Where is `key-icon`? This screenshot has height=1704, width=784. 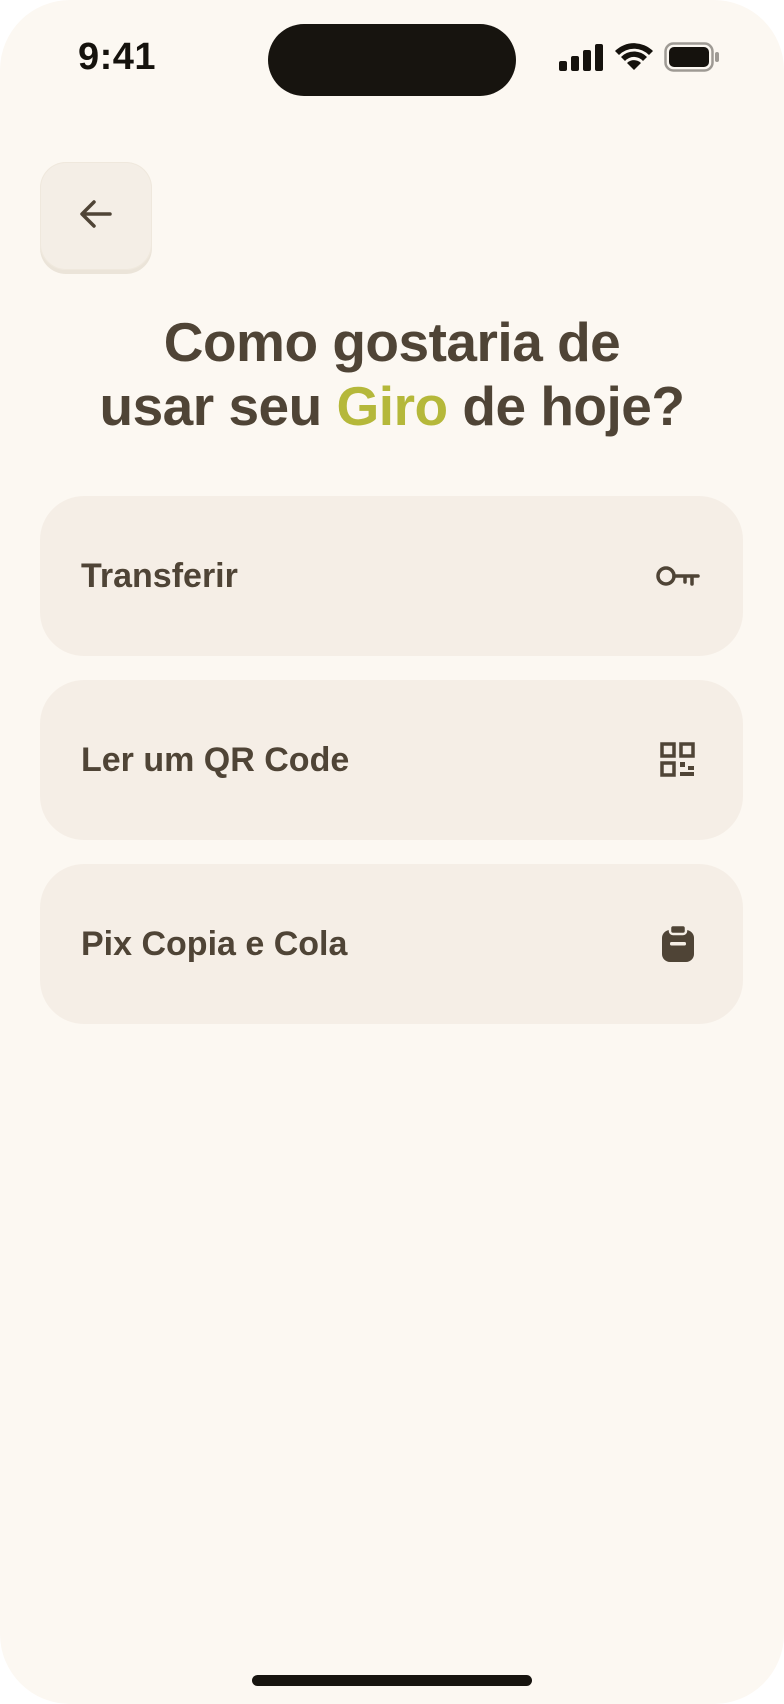 key-icon is located at coordinates (678, 576).